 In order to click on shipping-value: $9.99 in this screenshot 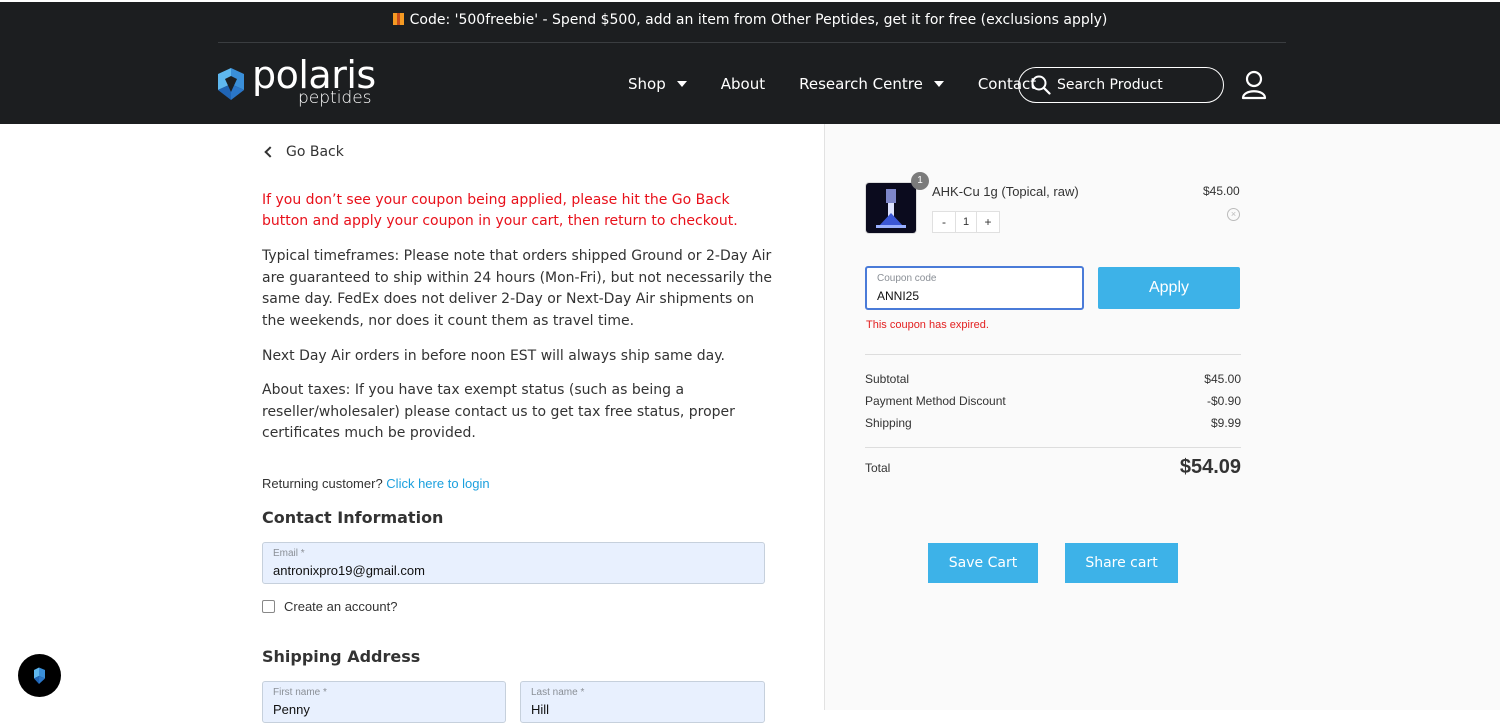, I will do `click(1225, 423)`.